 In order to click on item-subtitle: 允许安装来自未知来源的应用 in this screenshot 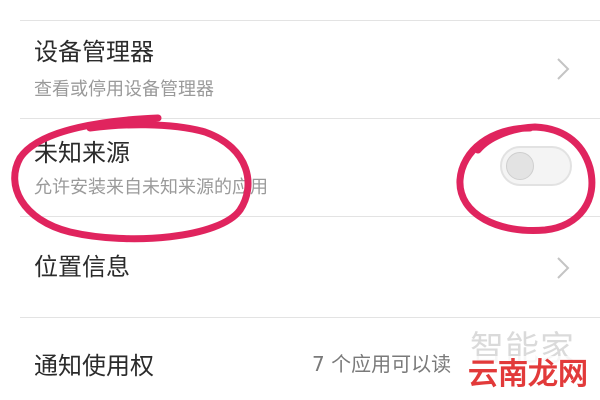, I will do `click(151, 187)`.